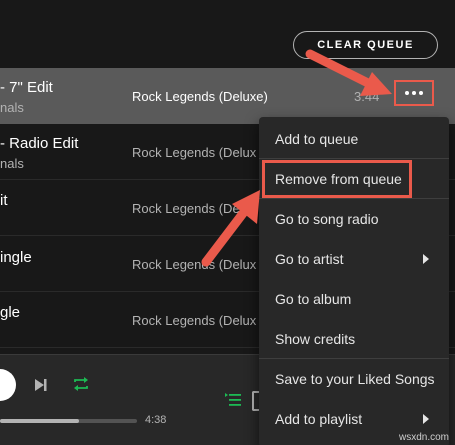 The width and height of the screenshot is (455, 445). Describe the element at coordinates (16, 257) in the screenshot. I see `track-title: ingle` at that location.